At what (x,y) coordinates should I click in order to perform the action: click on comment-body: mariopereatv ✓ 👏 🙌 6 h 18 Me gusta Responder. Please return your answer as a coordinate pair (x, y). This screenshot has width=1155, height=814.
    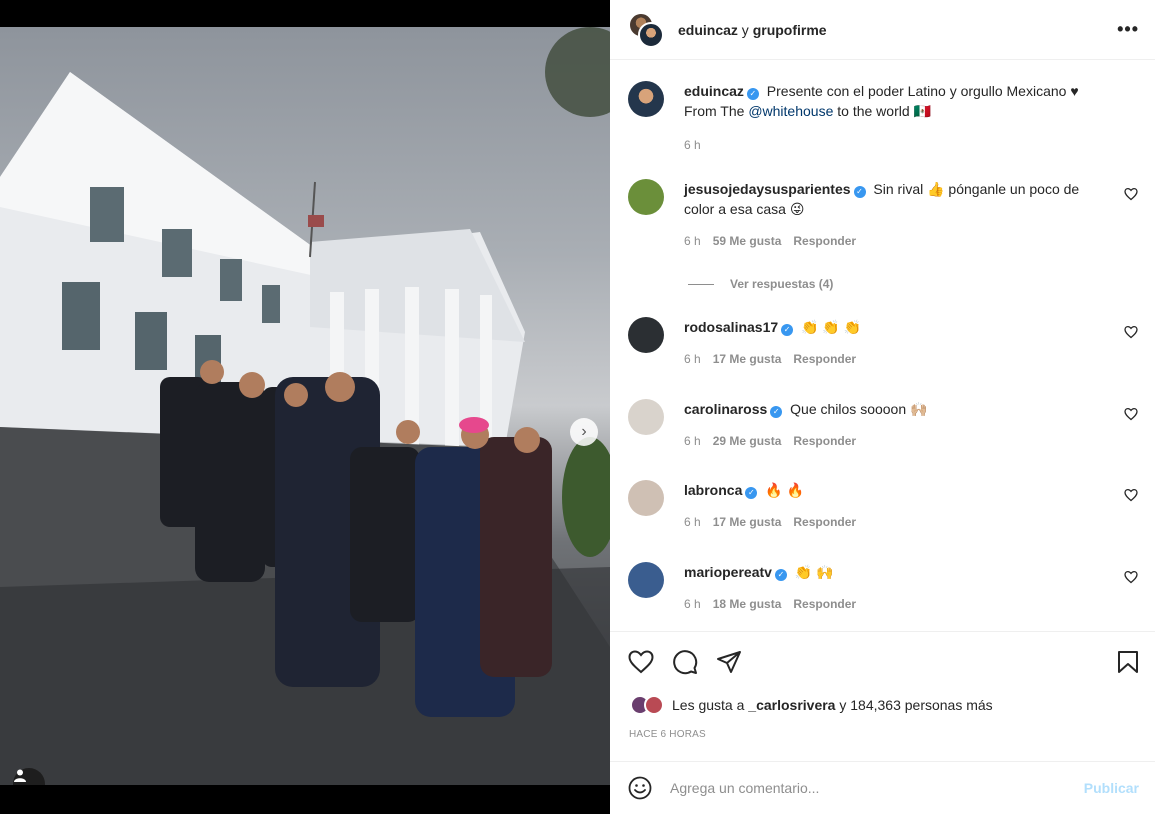
    Looking at the image, I should click on (911, 588).